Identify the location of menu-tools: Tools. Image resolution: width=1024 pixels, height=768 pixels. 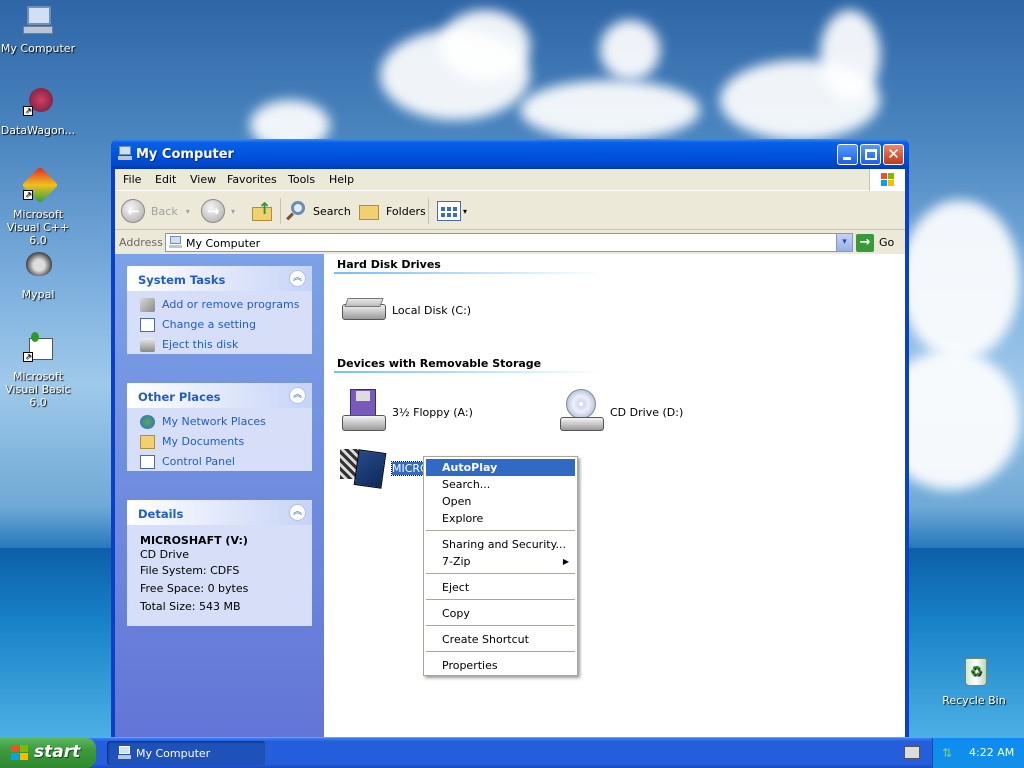
(301, 179).